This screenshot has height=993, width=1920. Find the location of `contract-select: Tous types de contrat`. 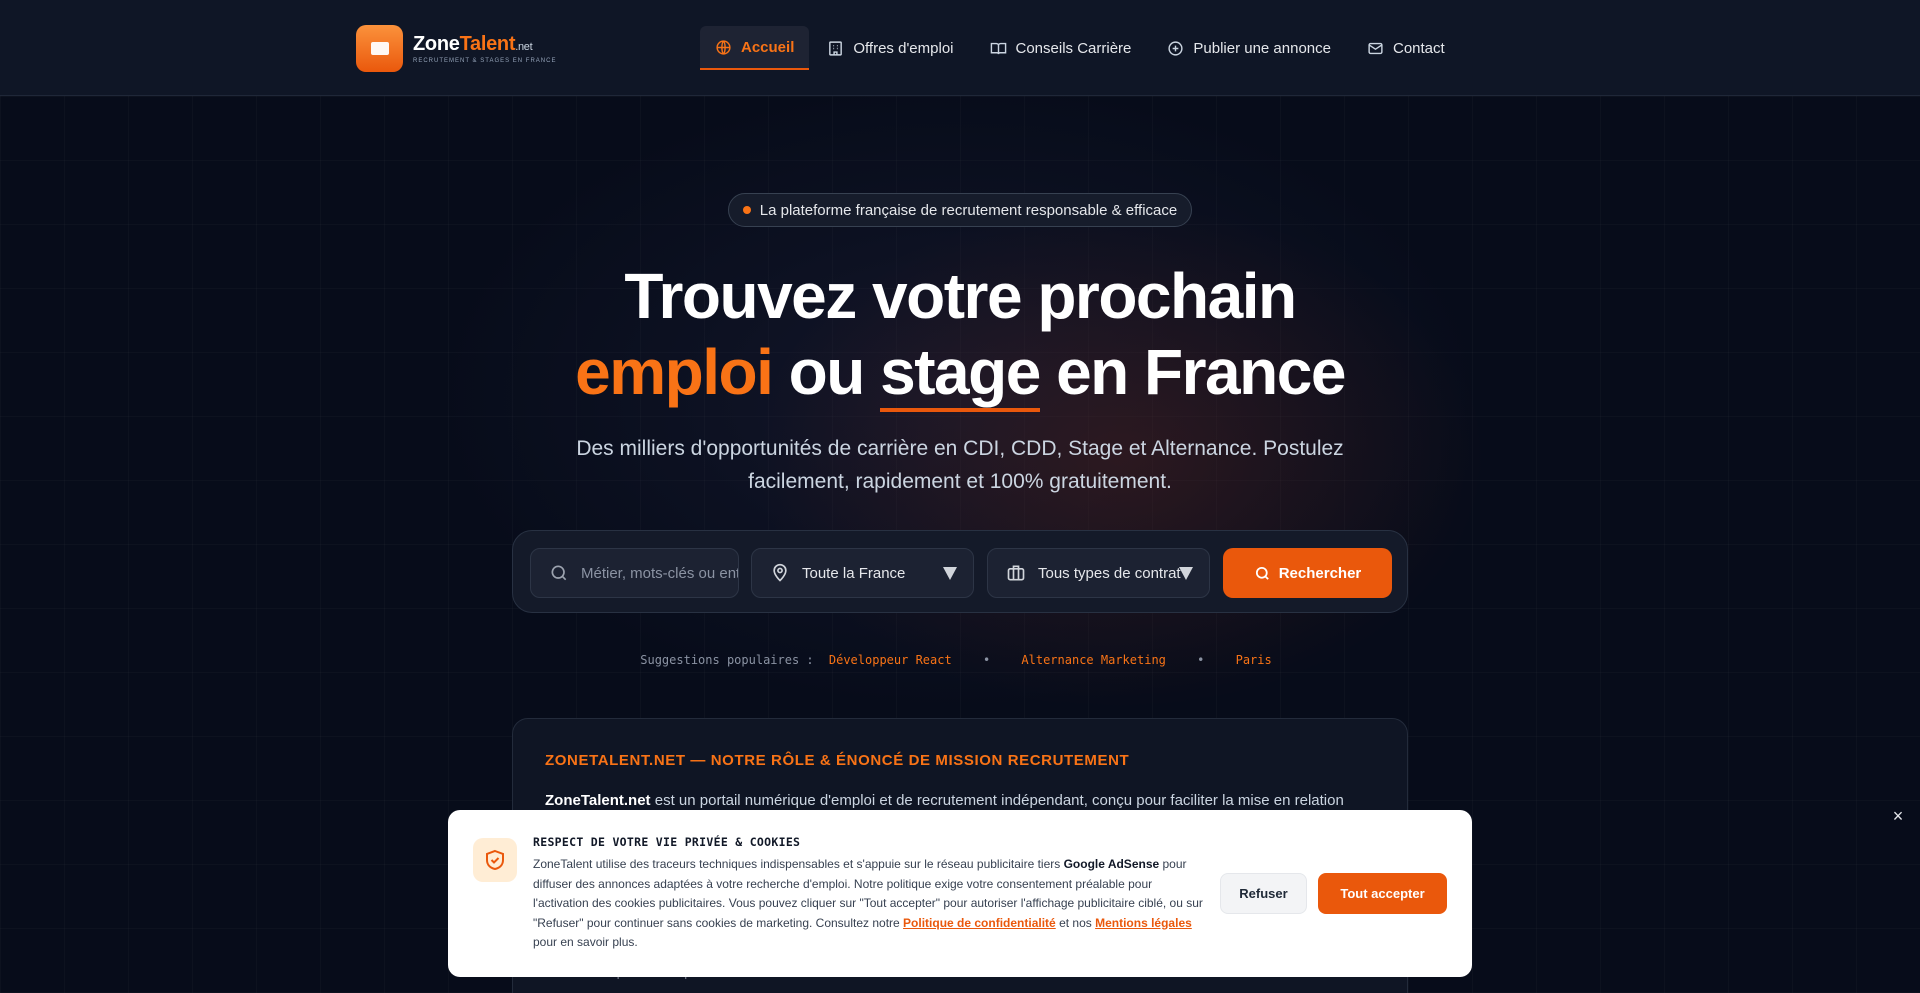

contract-select: Tous types de contrat is located at coordinates (1098, 573).